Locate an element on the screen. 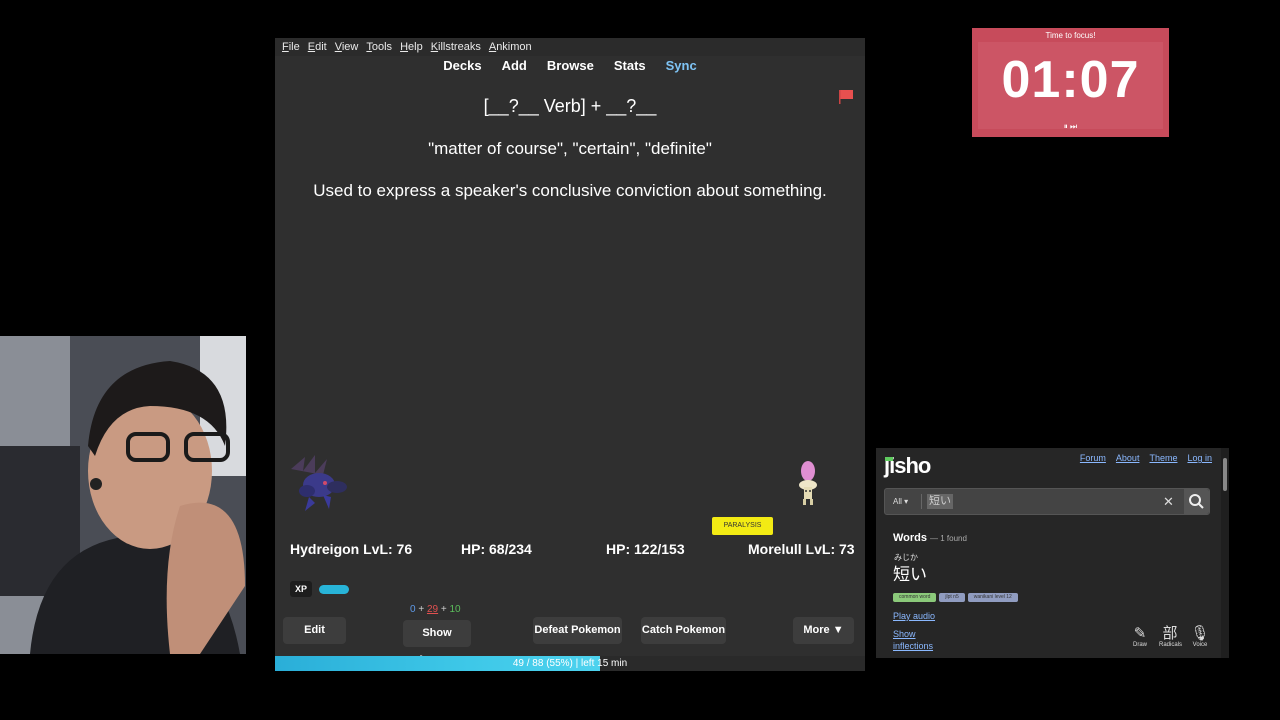 The image size is (1280, 720). input-tools: ✎ Draw 部 Radicals 🎙 Voice is located at coordinates (1170, 636).